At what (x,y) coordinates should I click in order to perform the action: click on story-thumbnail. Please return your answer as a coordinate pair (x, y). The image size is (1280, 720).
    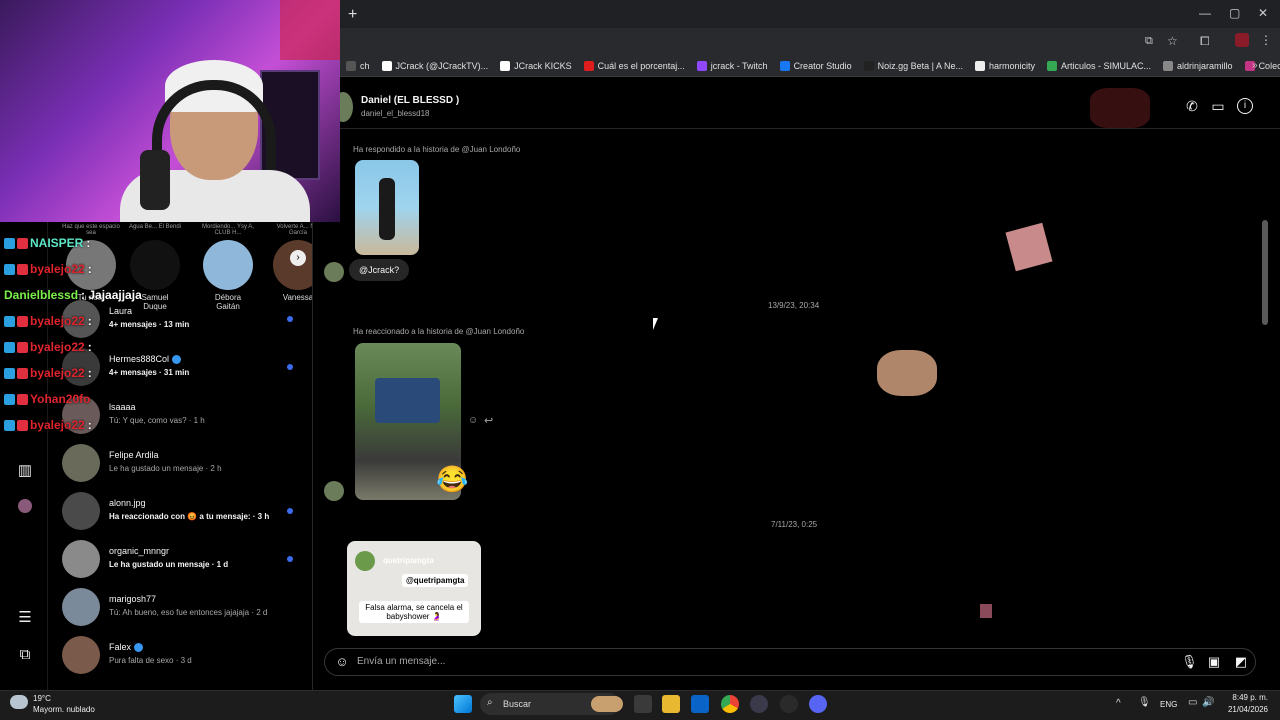
    Looking at the image, I should click on (387, 207).